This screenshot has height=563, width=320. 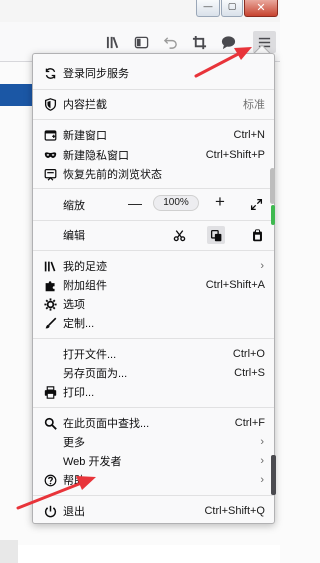 What do you see at coordinates (153, 304) in the screenshot?
I see `menu-item-options: 选项` at bounding box center [153, 304].